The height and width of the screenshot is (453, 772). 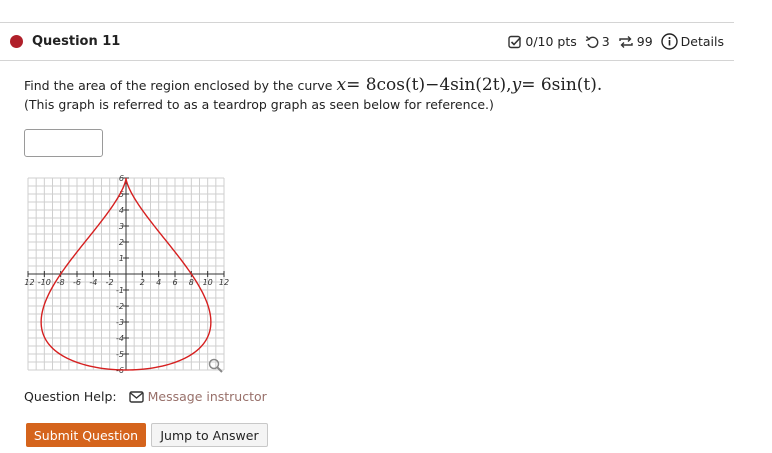 What do you see at coordinates (429, 85) in the screenshot?
I see `x-expression: = 8cos(t)−4sin(2t),` at bounding box center [429, 85].